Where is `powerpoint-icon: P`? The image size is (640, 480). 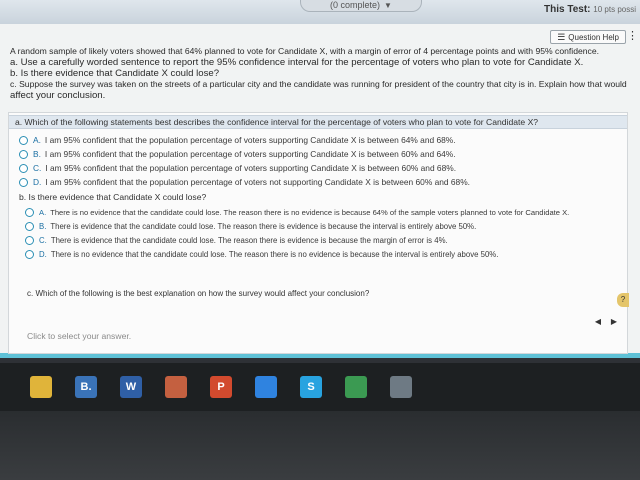 powerpoint-icon: P is located at coordinates (221, 387).